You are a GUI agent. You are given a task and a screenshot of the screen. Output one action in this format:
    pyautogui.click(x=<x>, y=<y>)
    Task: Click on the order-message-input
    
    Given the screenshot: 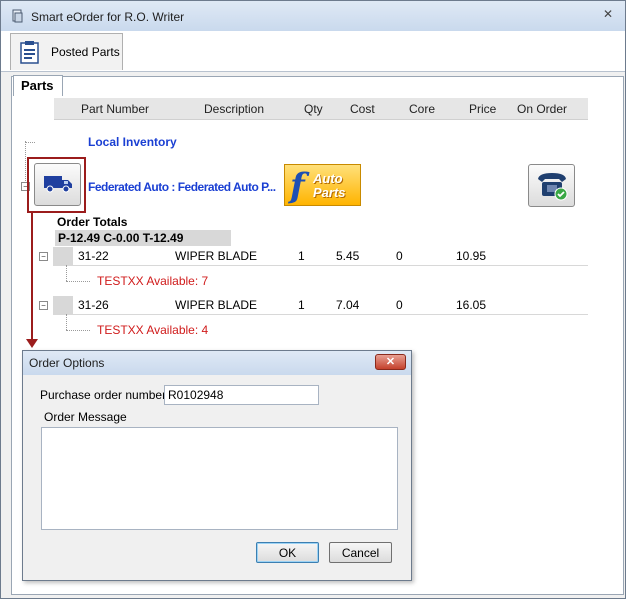 What is the action you would take?
    pyautogui.click(x=219, y=478)
    